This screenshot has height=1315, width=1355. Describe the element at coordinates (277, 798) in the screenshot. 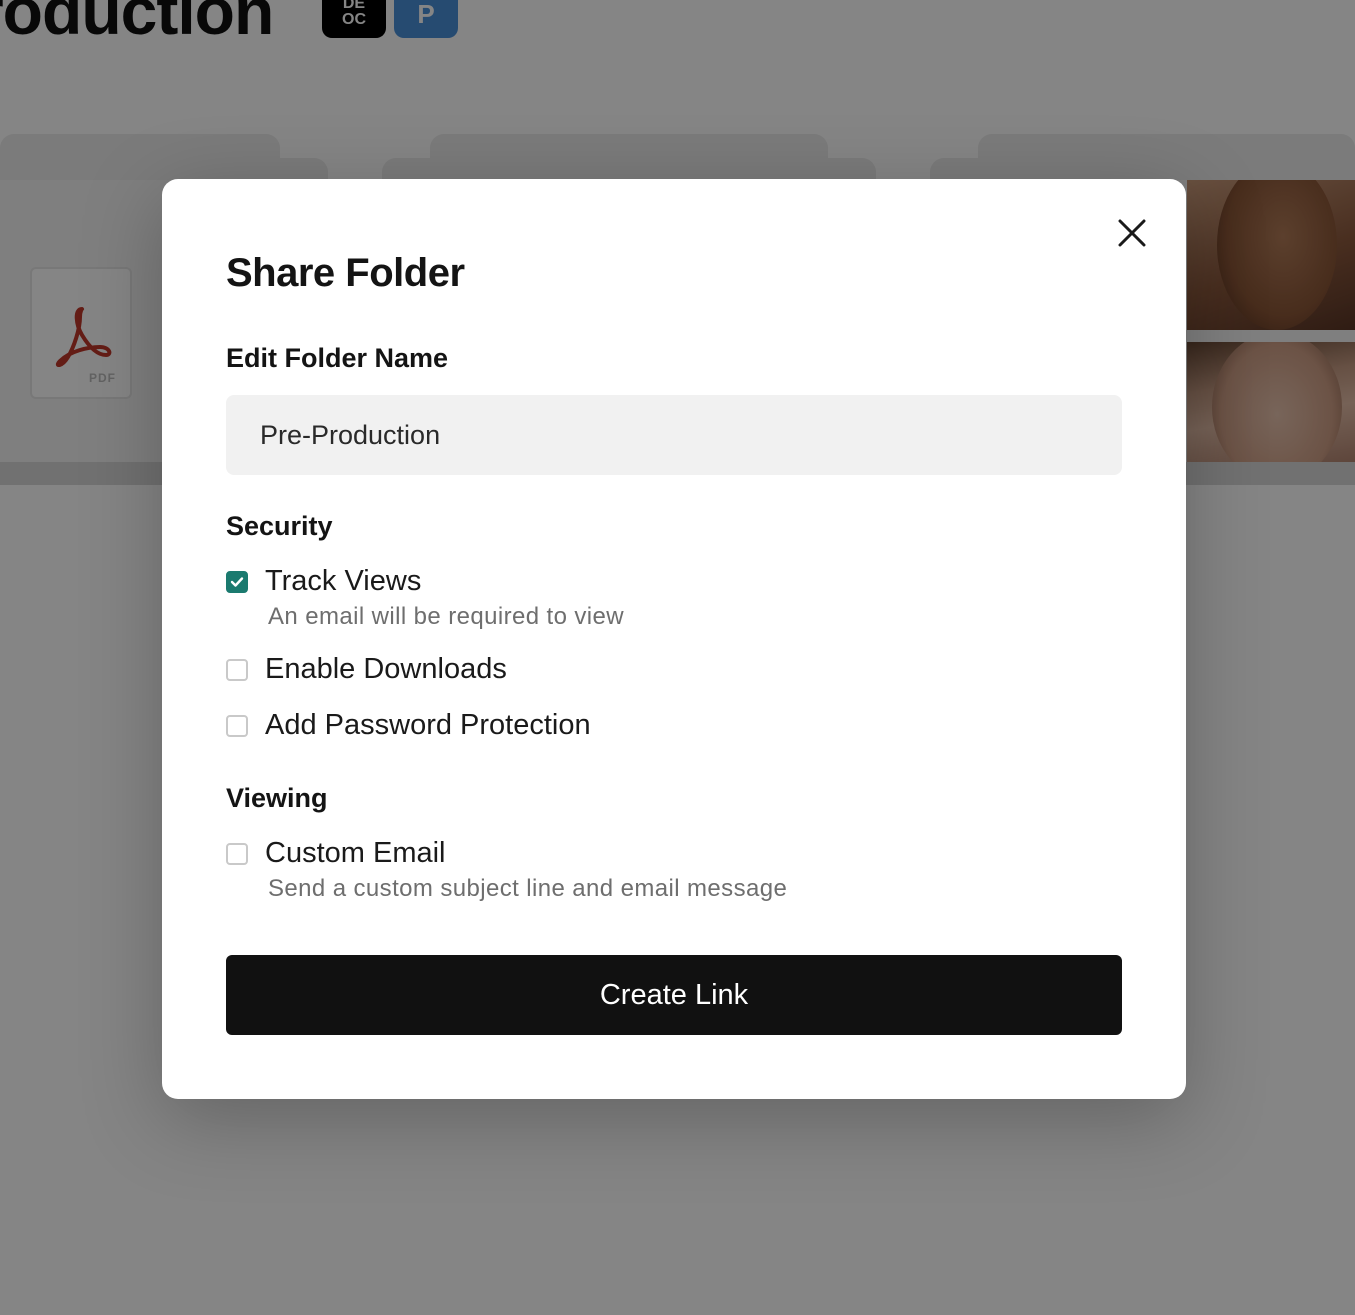

I see `viewing-heading: Viewing` at that location.